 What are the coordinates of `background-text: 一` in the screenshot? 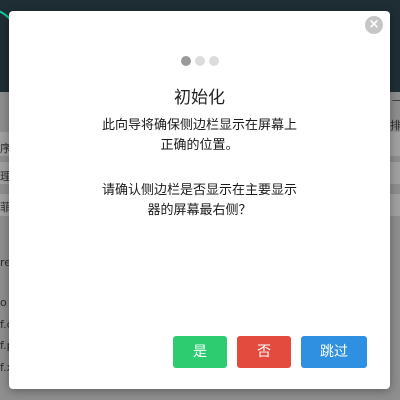 It's located at (396, 102).